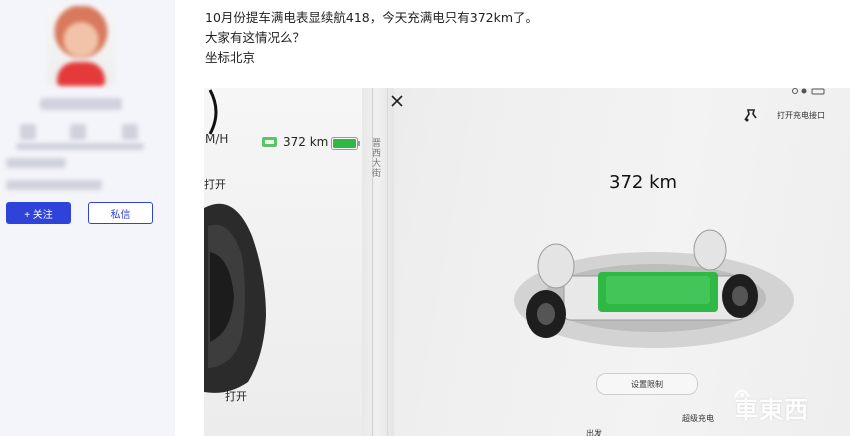  What do you see at coordinates (372, 17) in the screenshot?
I see `post-line-1: 10月份提车满电表显续航418，今天充满电只有372km了。` at bounding box center [372, 17].